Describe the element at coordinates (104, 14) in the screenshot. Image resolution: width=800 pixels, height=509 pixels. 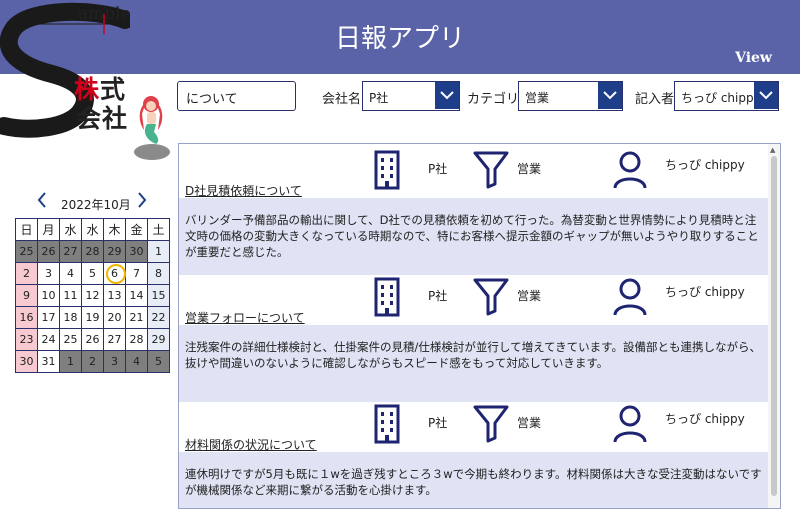
I see `logo-sample-text: ample` at that location.